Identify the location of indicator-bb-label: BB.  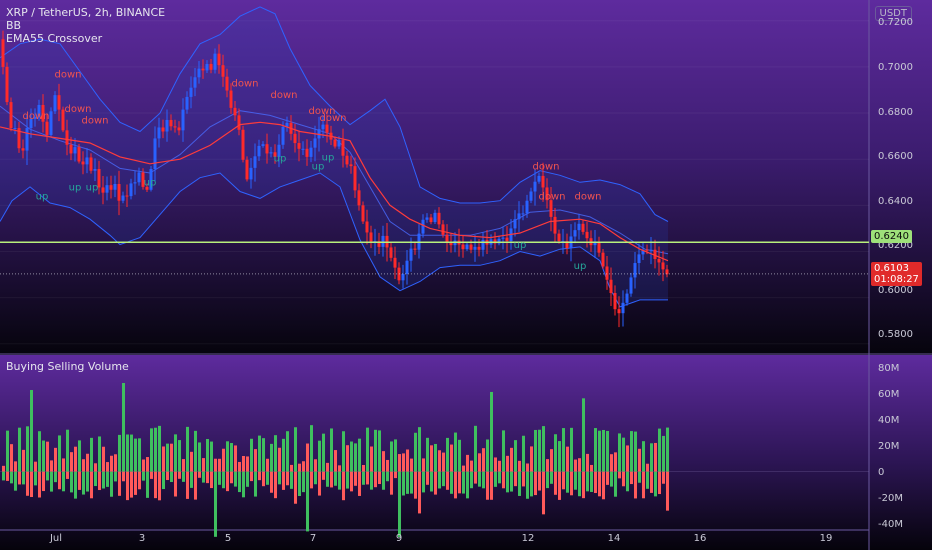
(85, 25).